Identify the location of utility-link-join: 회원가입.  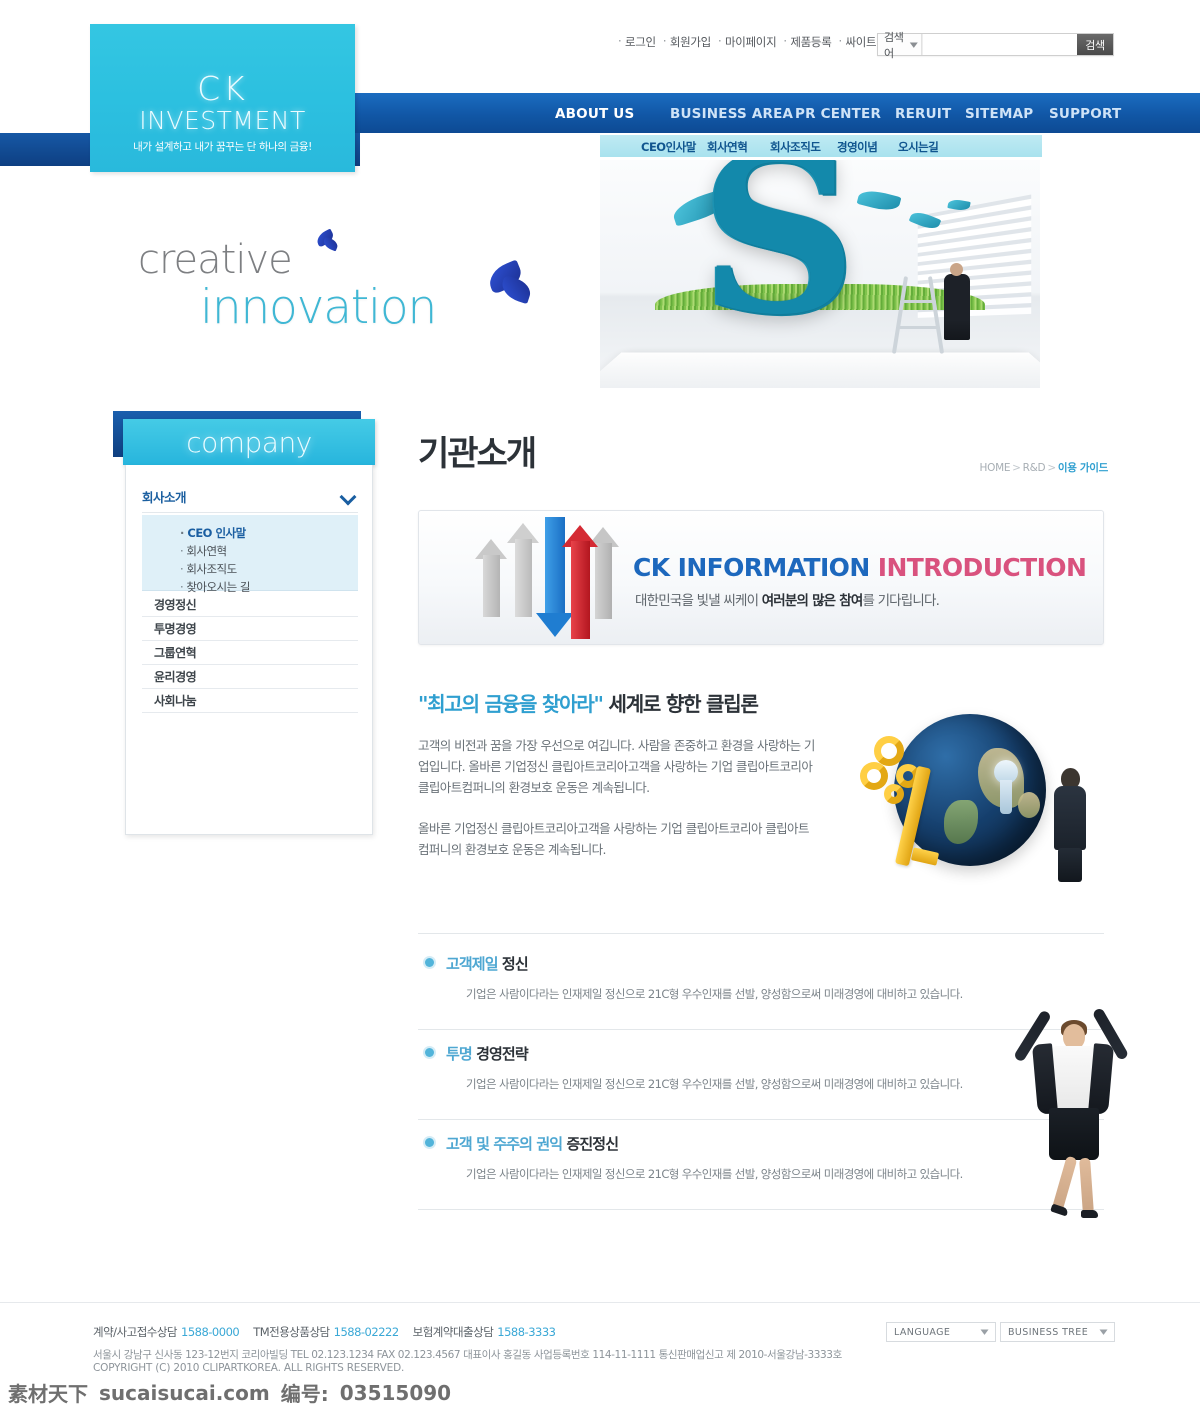
(690, 42).